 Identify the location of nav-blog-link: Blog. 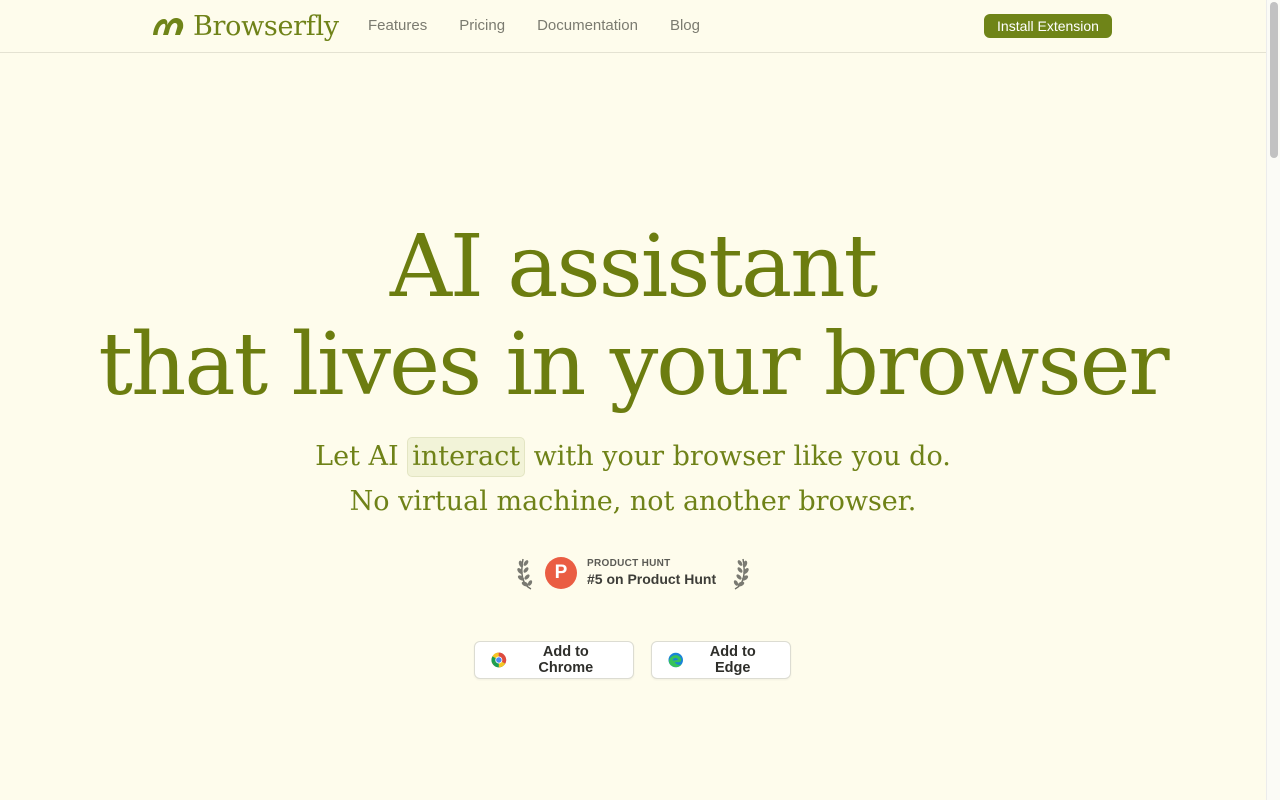
(685, 26).